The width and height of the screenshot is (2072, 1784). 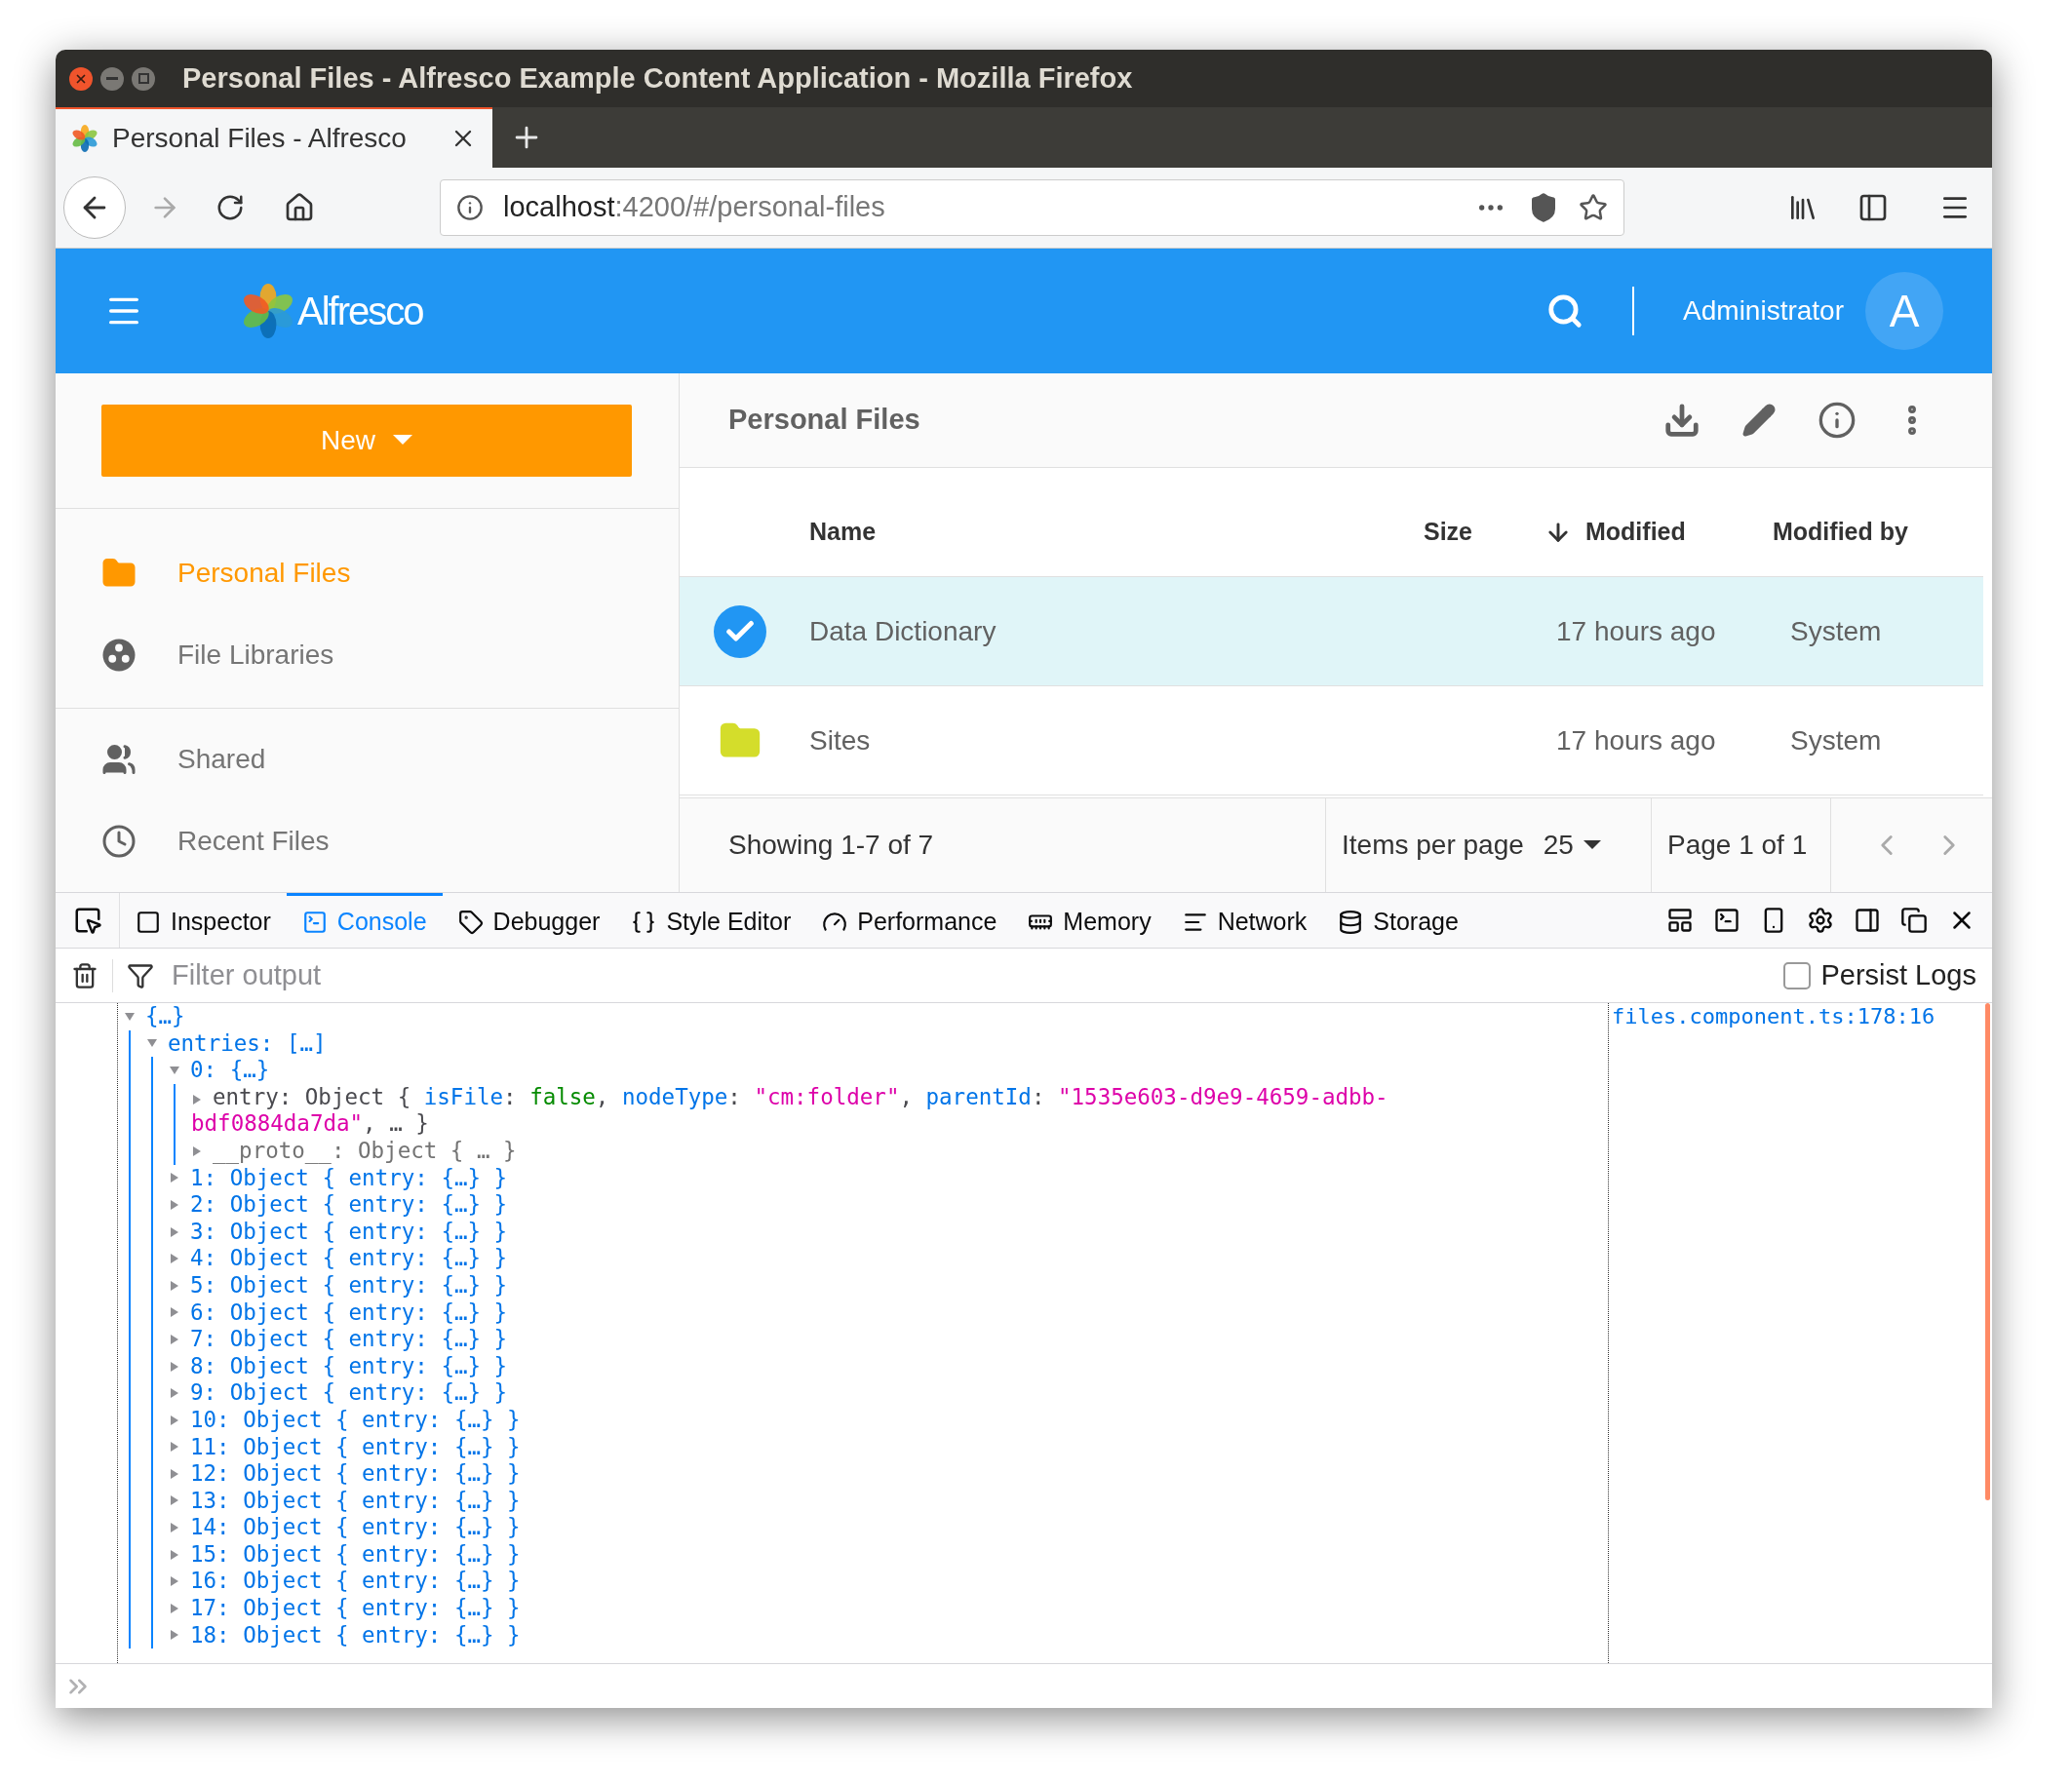 I want to click on column-header: Size, so click(x=1413, y=532).